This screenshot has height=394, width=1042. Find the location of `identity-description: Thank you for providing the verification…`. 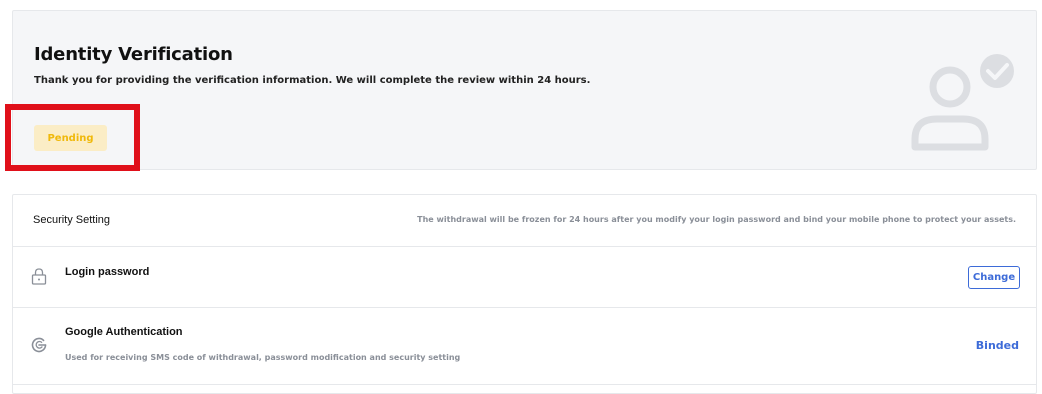

identity-description: Thank you for providing the verification… is located at coordinates (312, 80).